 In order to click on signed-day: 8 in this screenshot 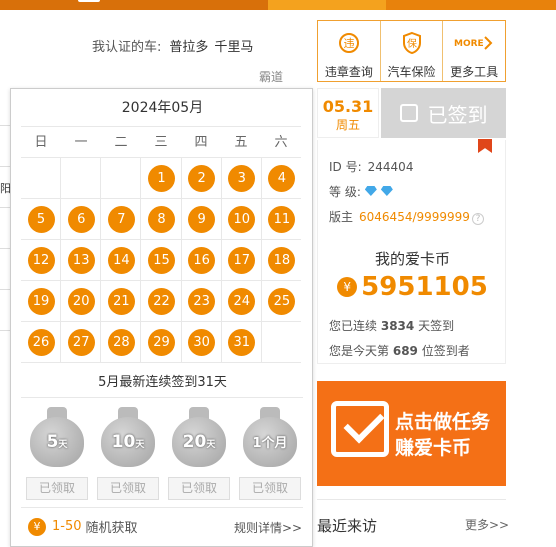, I will do `click(161, 219)`.